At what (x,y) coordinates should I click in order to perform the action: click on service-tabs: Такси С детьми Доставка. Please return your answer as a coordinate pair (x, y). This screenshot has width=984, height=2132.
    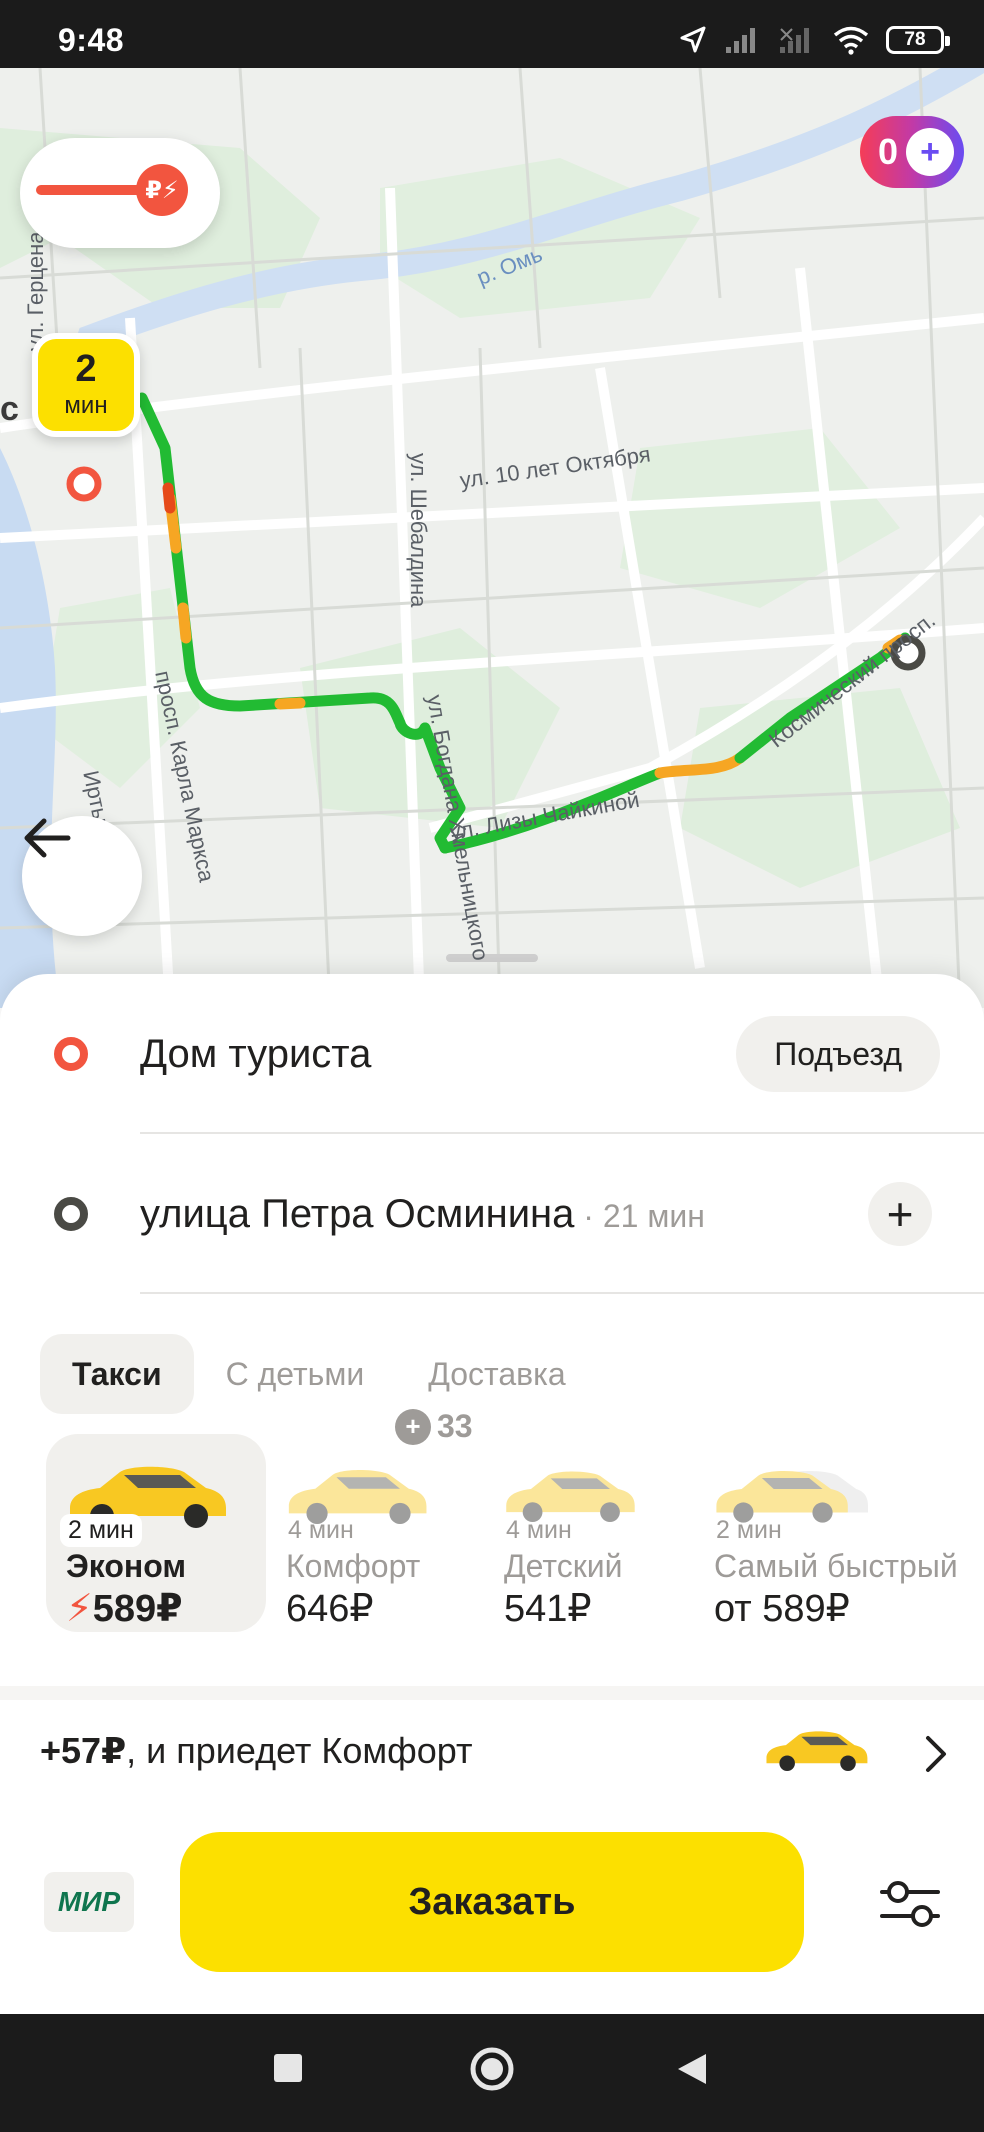
    Looking at the image, I should click on (319, 1374).